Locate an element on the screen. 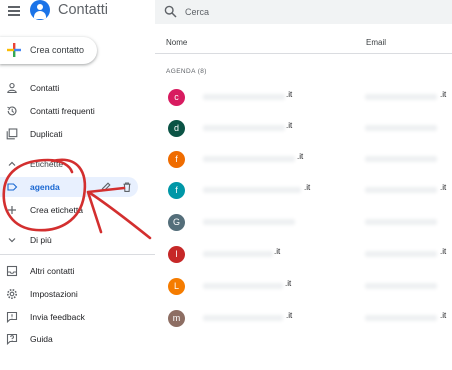 Image resolution: width=452 pixels, height=370 pixels. create-label-item: Crea etichetta is located at coordinates (77, 210).